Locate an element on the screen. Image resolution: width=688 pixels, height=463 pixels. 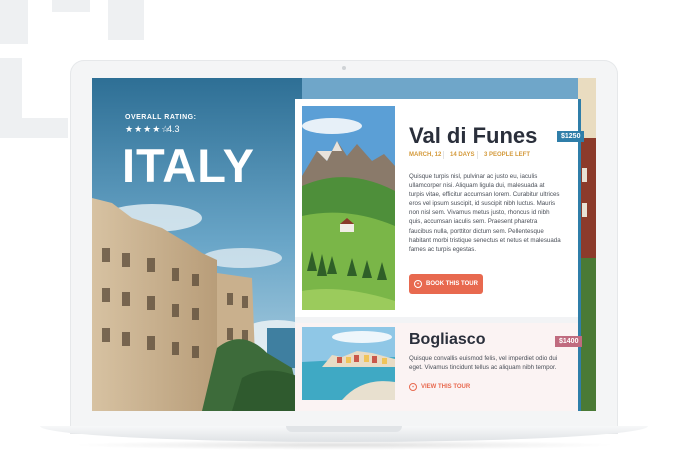
rating-stars-icon: ★★★★☆ is located at coordinates (148, 129).